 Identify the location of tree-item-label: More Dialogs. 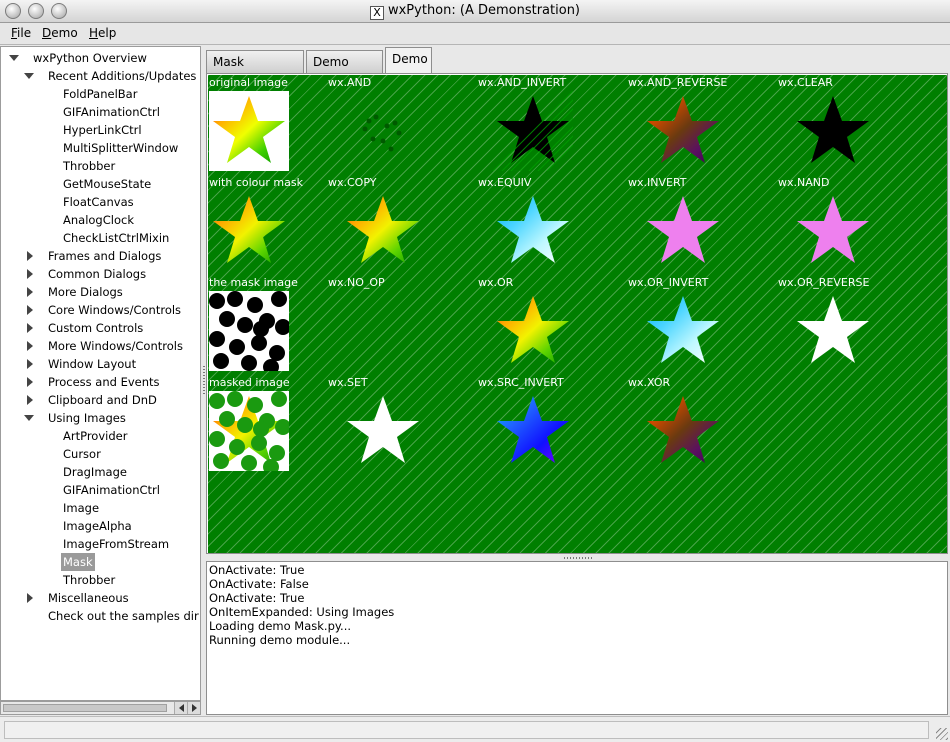
(85, 292).